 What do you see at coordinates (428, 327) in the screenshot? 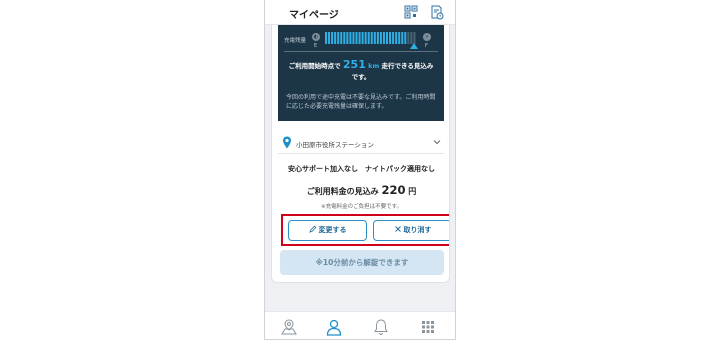
I see `grid-menu-icon` at bounding box center [428, 327].